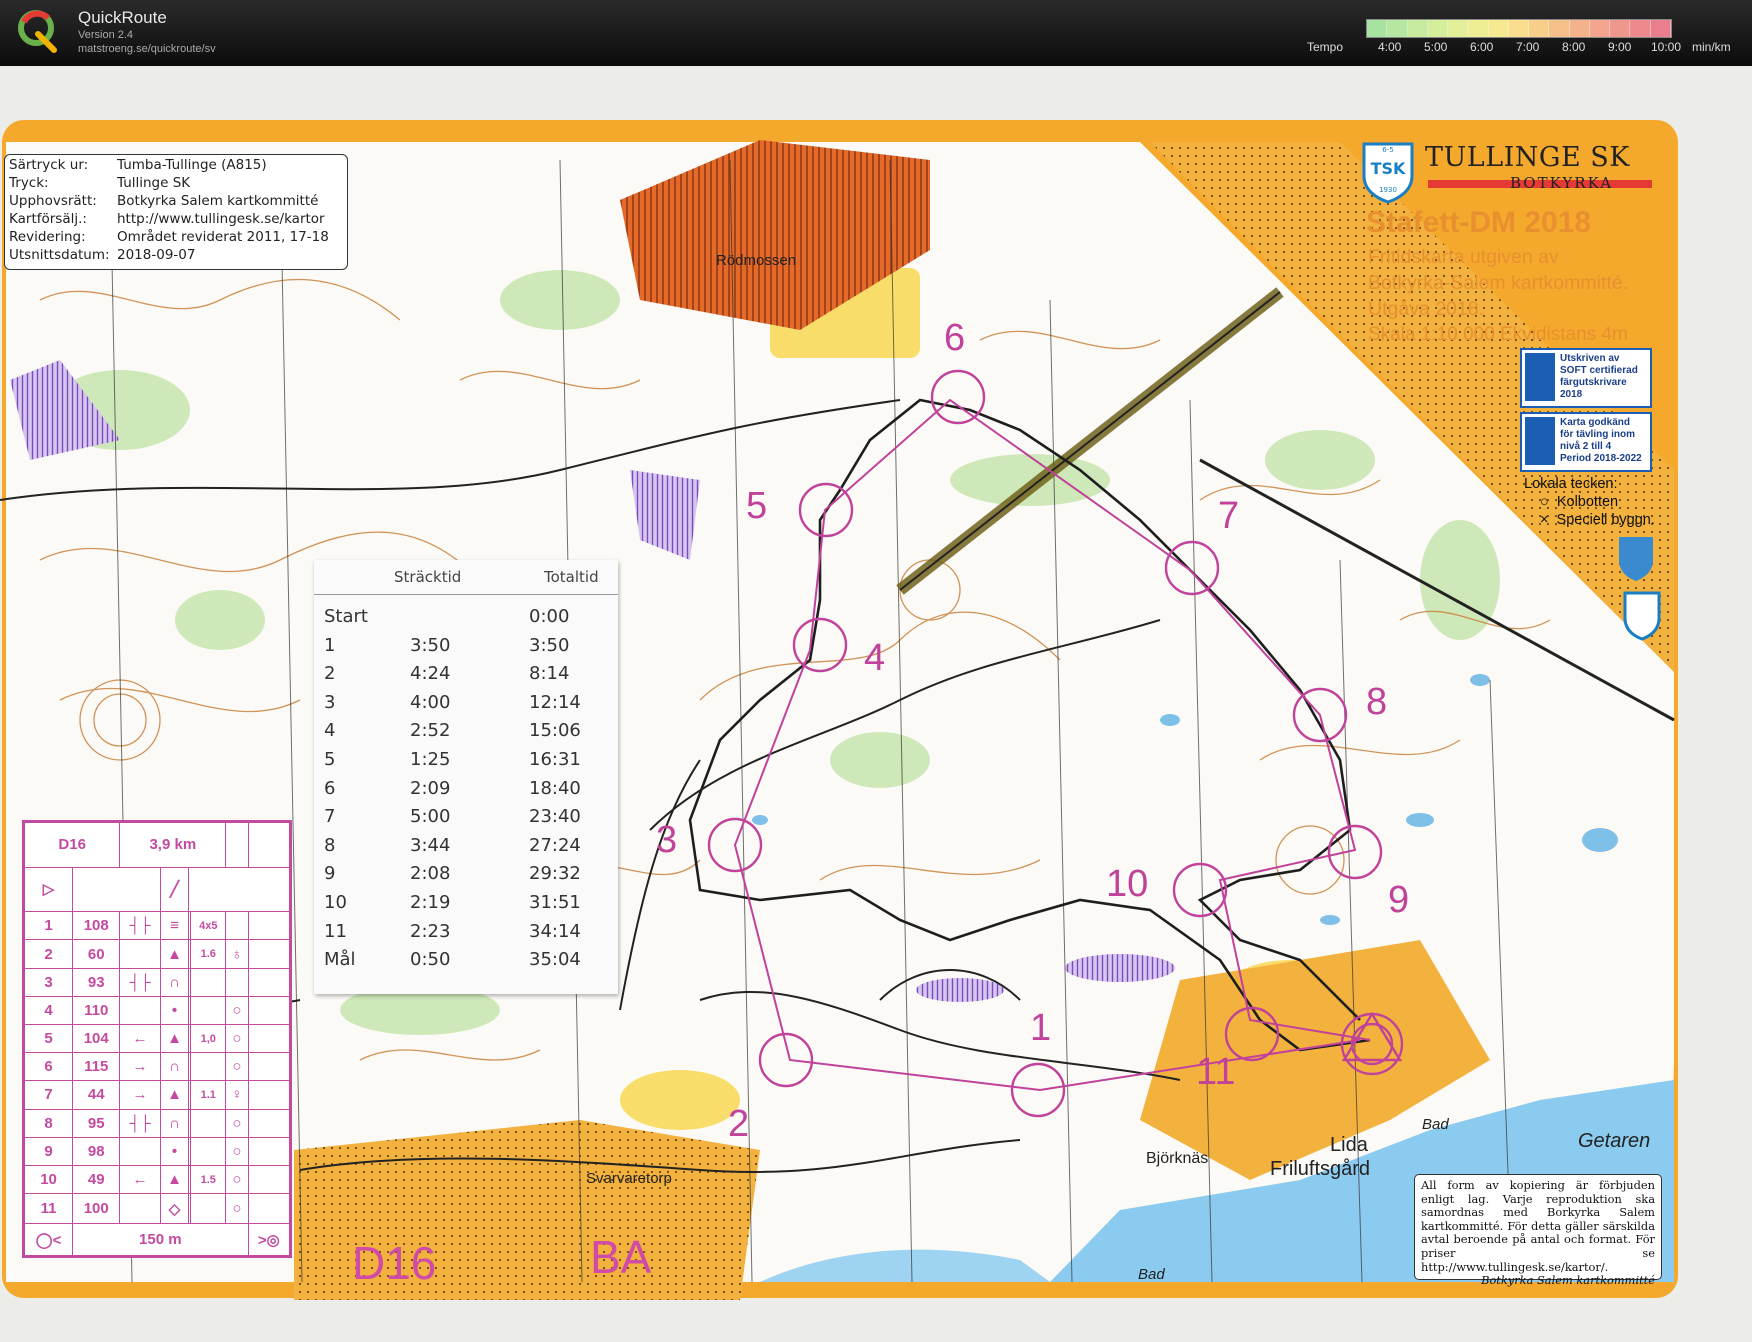  Describe the element at coordinates (48, 1039) in the screenshot. I see `desc-cell-n: 5` at that location.